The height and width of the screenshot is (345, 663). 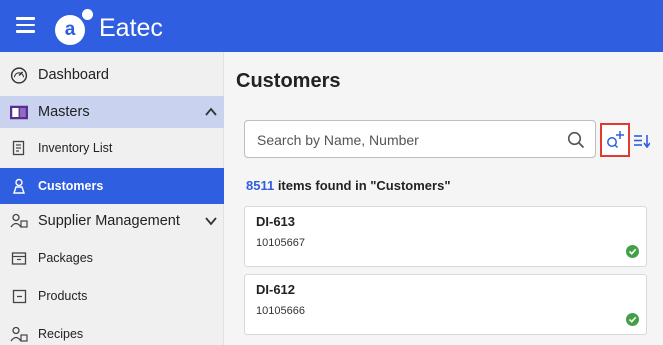 I want to click on logo-mark: a, so click(x=74, y=26).